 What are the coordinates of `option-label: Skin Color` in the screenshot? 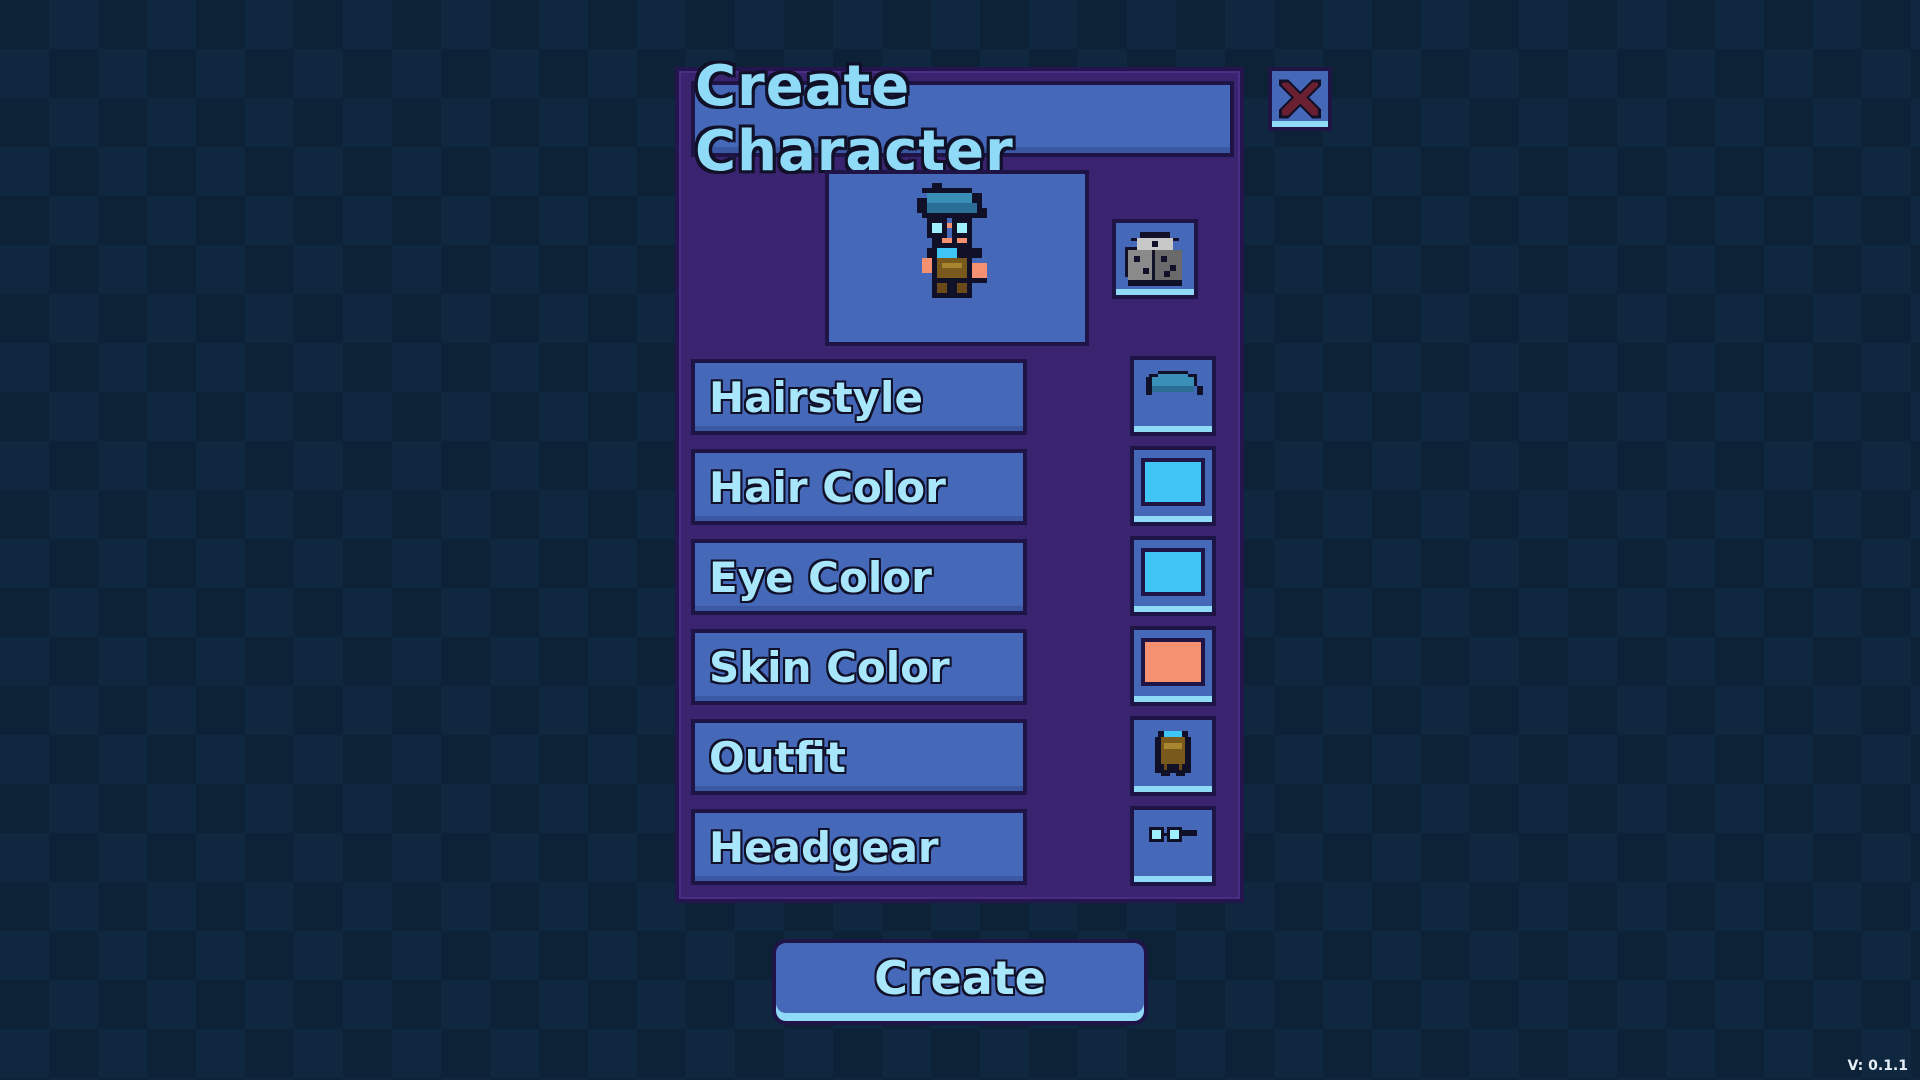 It's located at (829, 667).